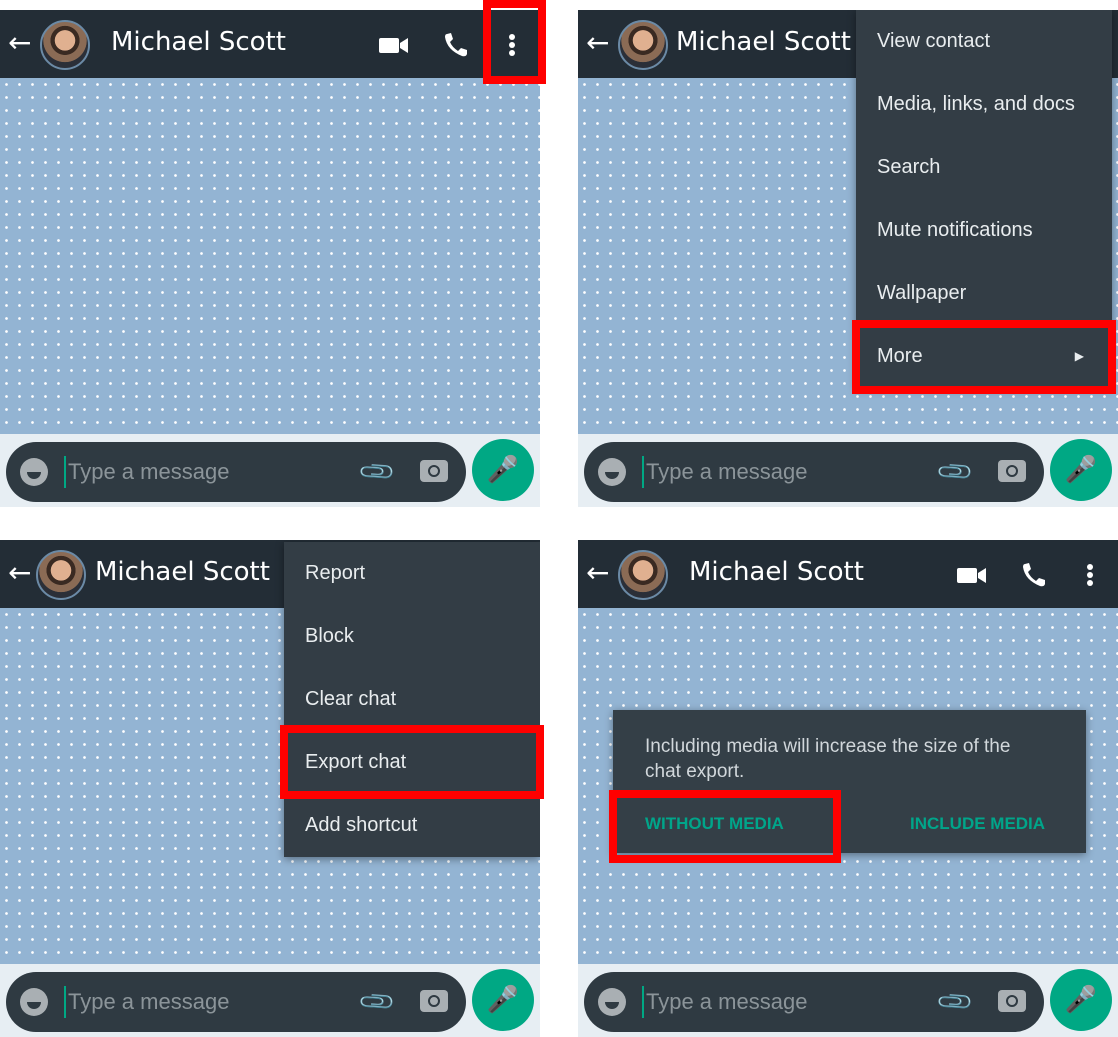 This screenshot has width=1118, height=1037. Describe the element at coordinates (412, 825) in the screenshot. I see `menu-item-add-shortcut: Add shortcut` at that location.